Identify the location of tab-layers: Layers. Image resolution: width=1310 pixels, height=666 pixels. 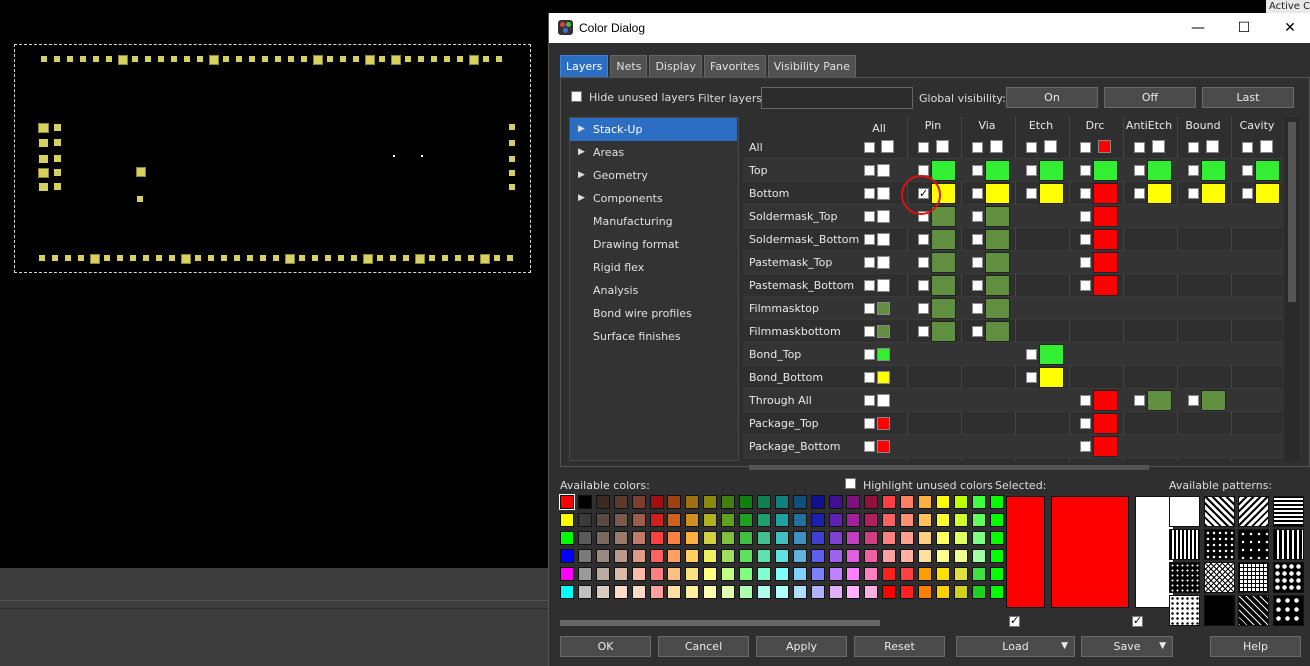
(584, 66).